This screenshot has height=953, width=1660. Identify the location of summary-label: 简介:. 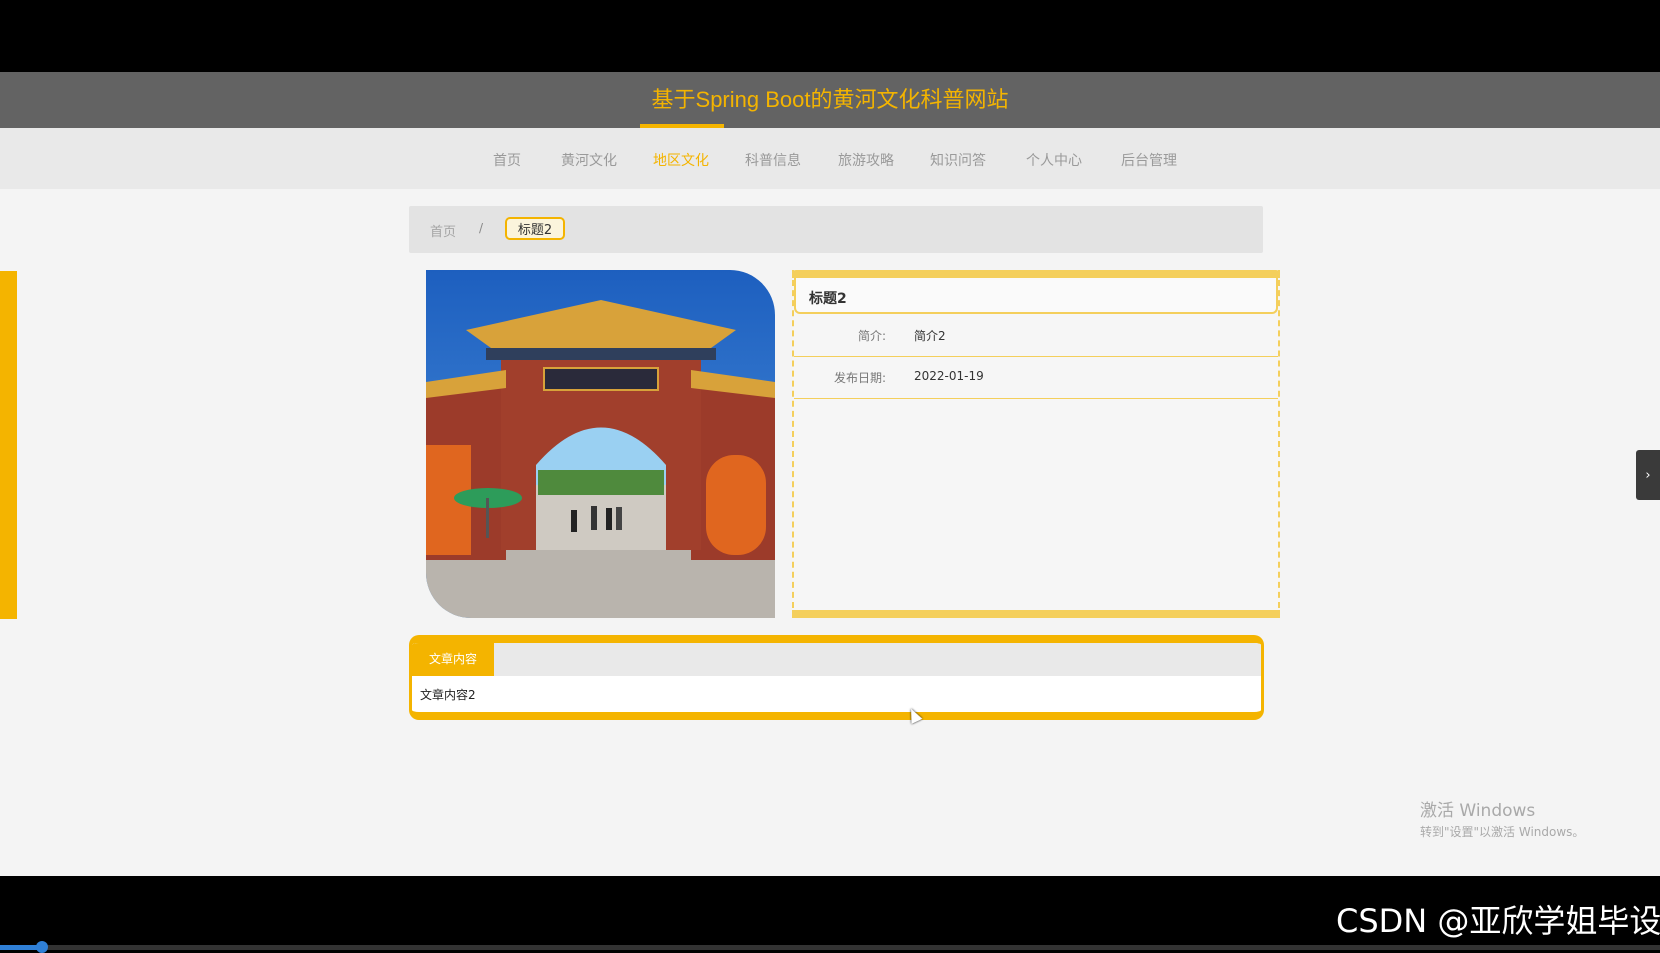
(871, 336).